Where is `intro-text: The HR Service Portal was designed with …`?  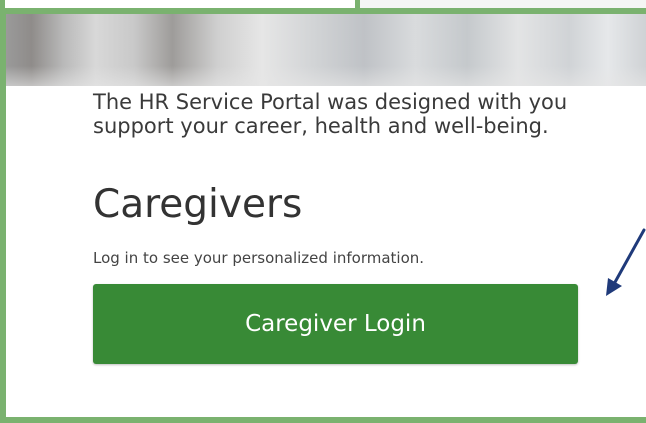
intro-text: The HR Service Portal was designed with … is located at coordinates (369, 114).